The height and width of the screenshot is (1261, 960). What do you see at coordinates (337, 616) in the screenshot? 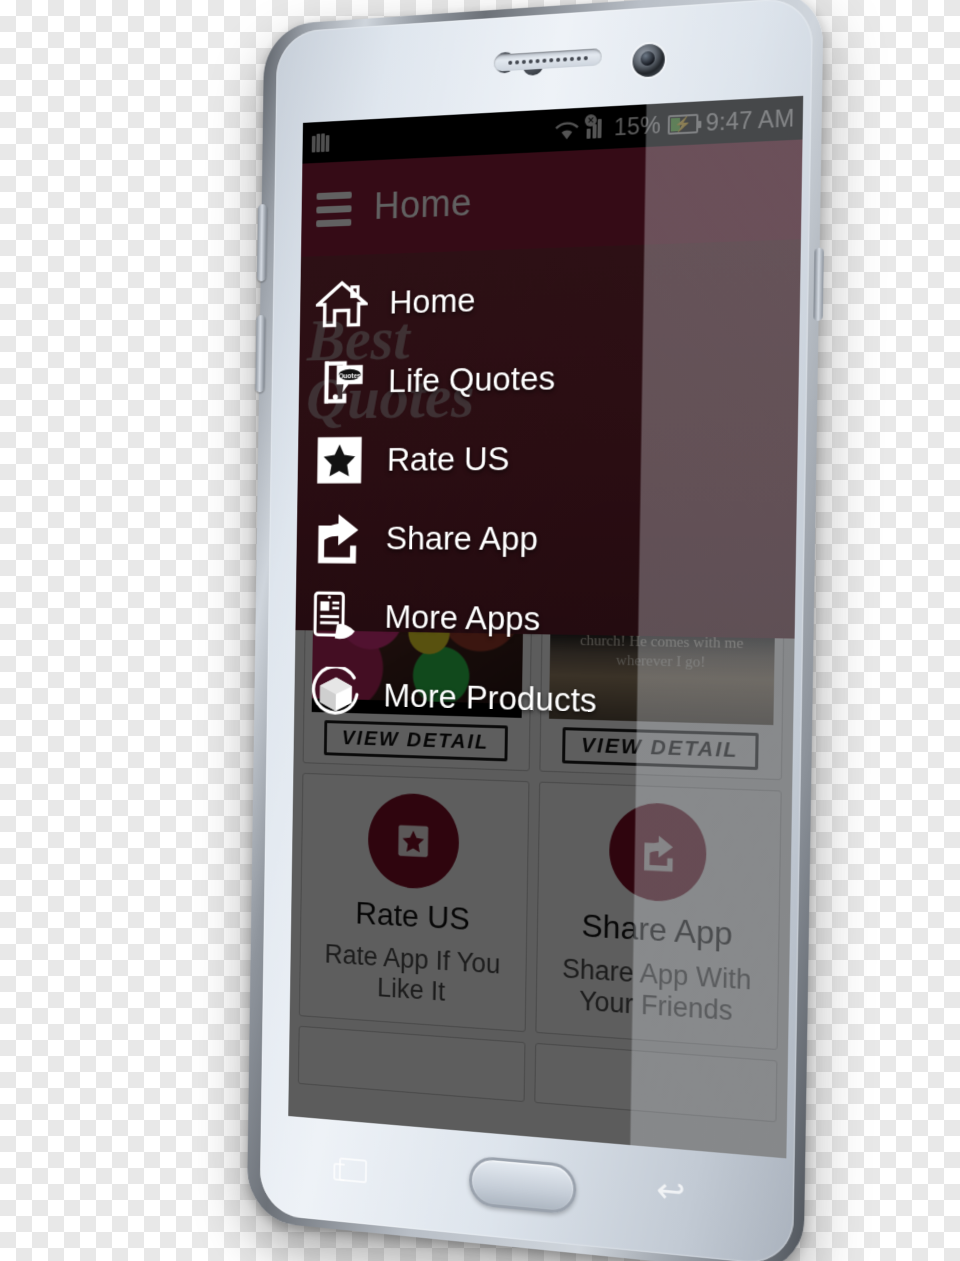
I see `tablet-hand-icon` at bounding box center [337, 616].